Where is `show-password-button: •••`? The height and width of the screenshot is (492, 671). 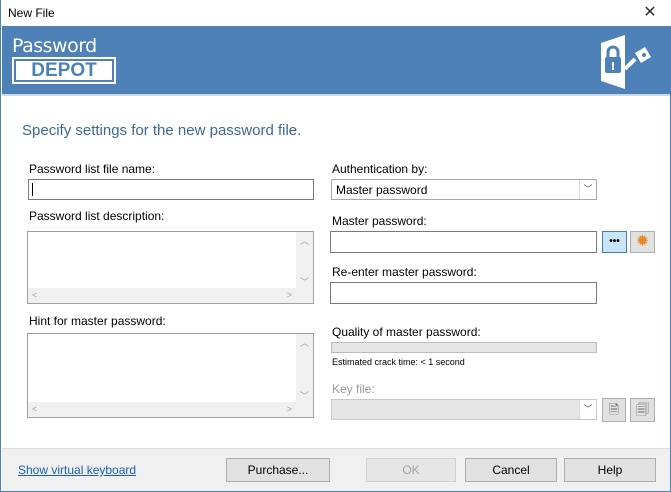 show-password-button: ••• is located at coordinates (614, 242).